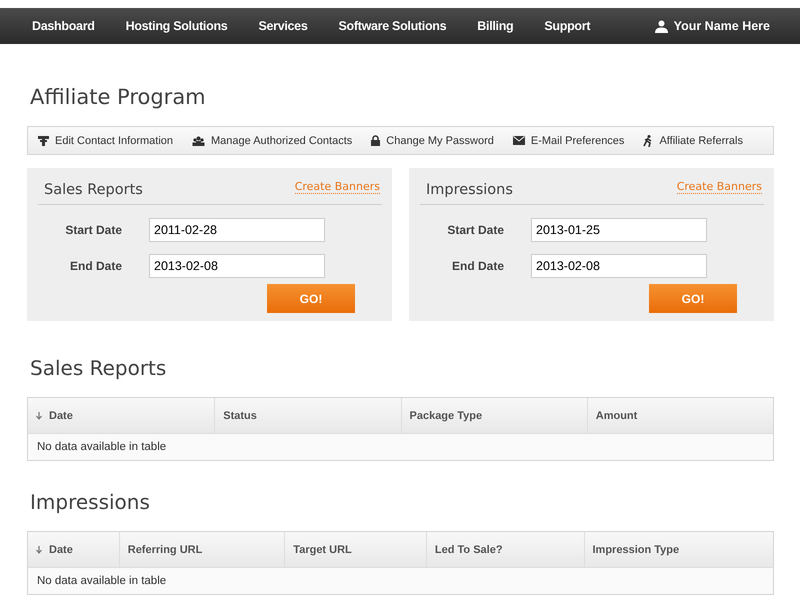 This screenshot has height=600, width=800. What do you see at coordinates (106, 140) in the screenshot?
I see `sub-nav-link: Edit Contact Information` at bounding box center [106, 140].